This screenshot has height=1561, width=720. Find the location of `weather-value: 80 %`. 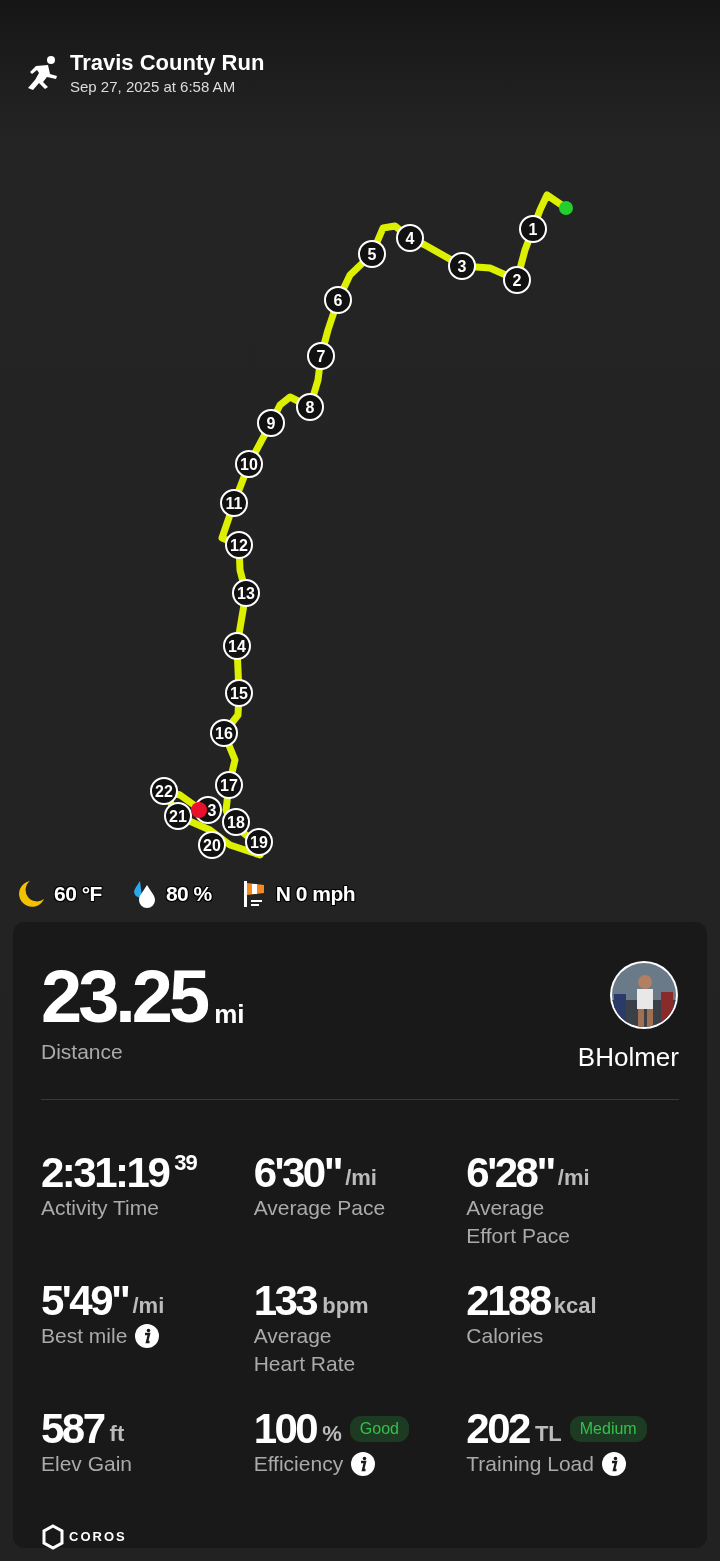

weather-value: 80 % is located at coordinates (188, 894).